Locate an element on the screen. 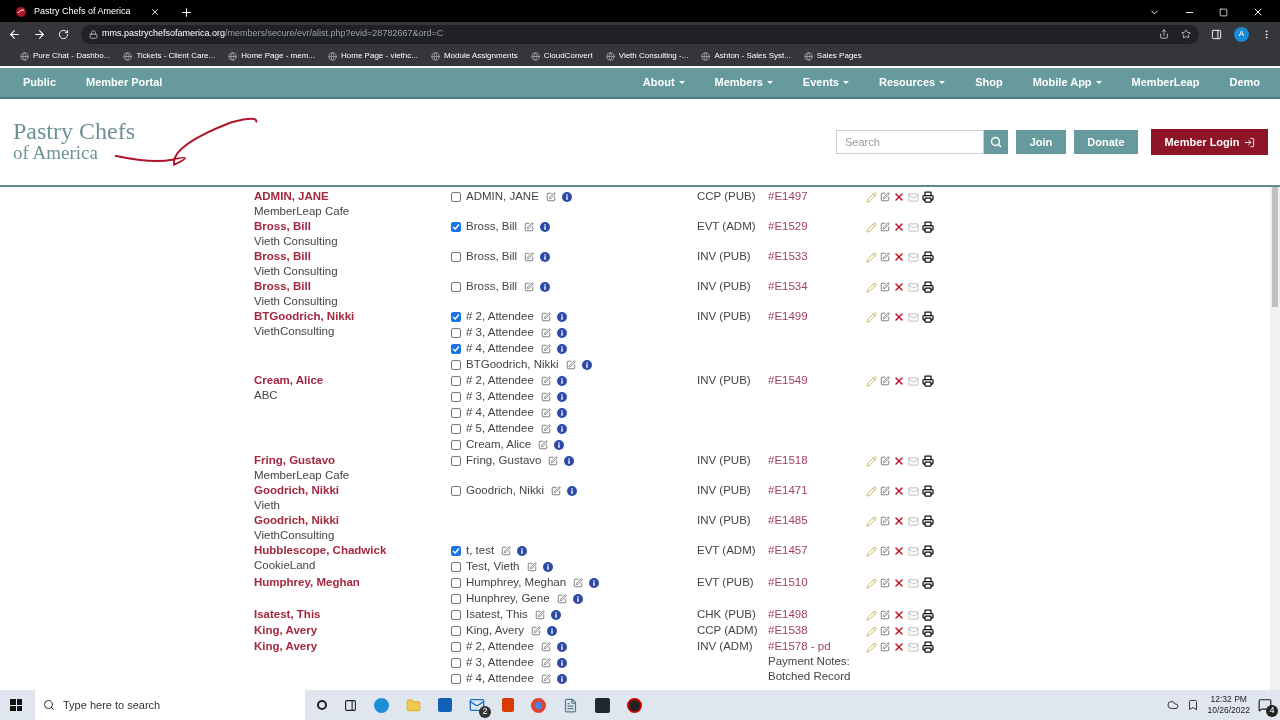 The width and height of the screenshot is (1280, 720). recorder-icon is located at coordinates (634, 705).